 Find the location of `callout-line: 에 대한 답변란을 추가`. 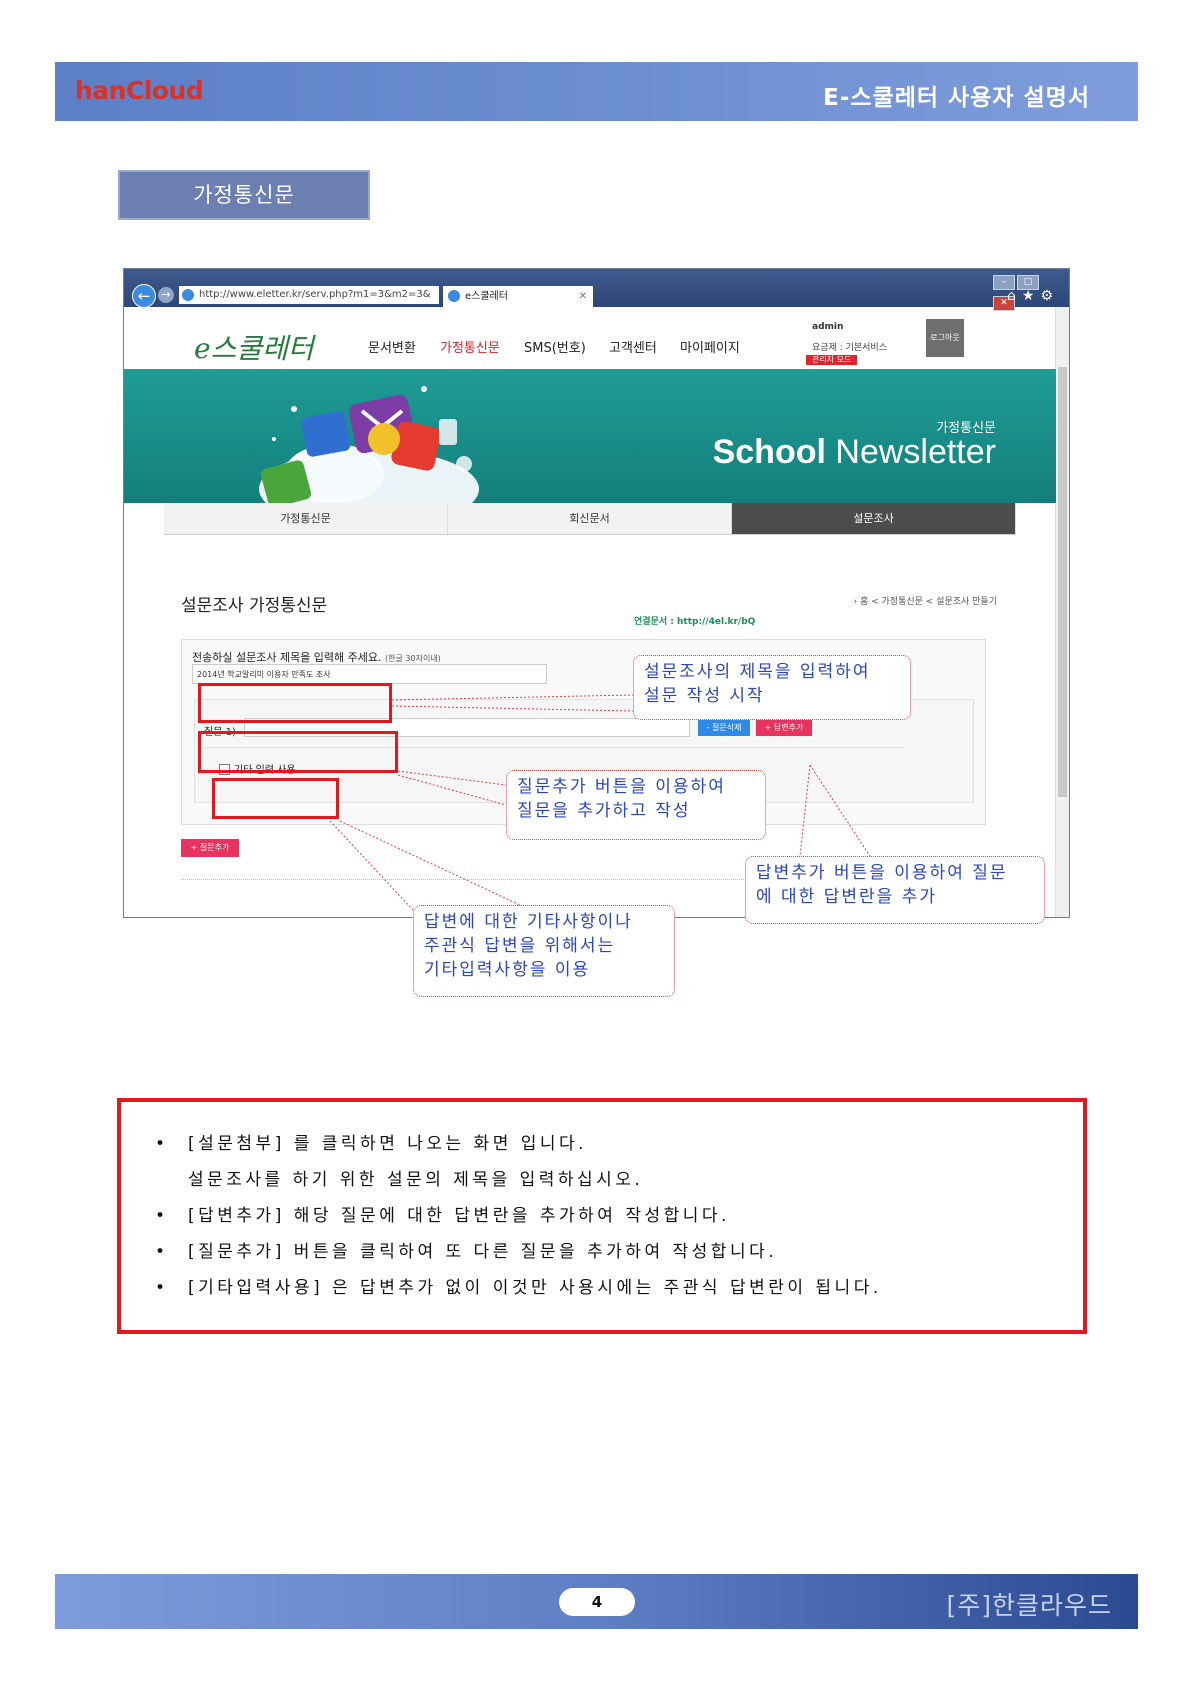

callout-line: 에 대한 답변란을 추가 is located at coordinates (846, 897).